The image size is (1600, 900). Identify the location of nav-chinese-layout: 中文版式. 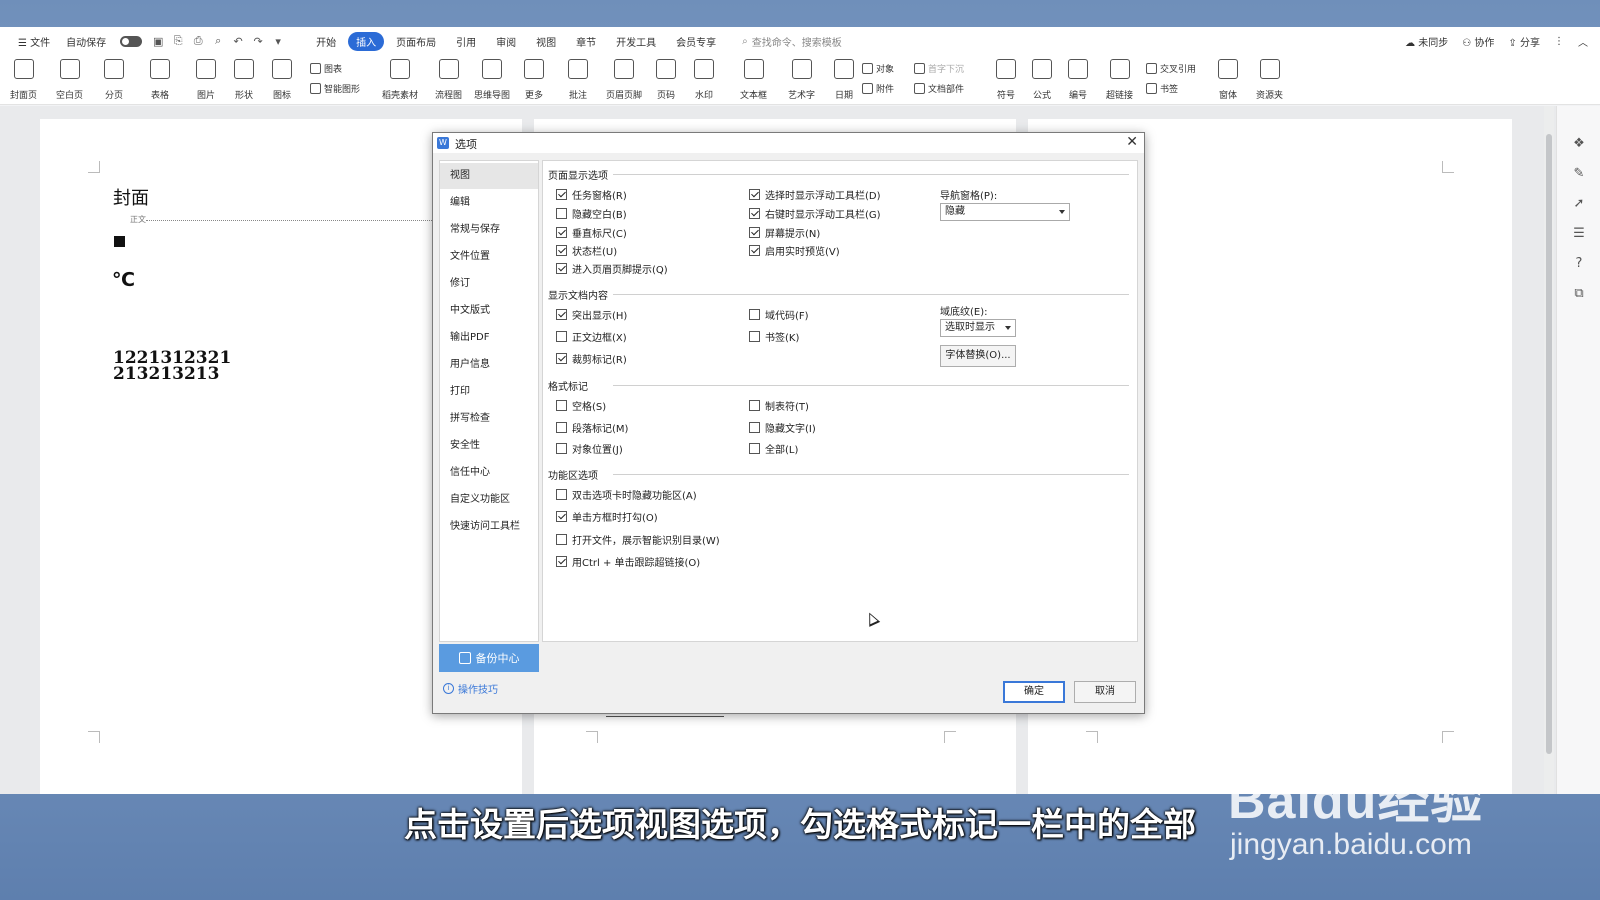
(489, 311).